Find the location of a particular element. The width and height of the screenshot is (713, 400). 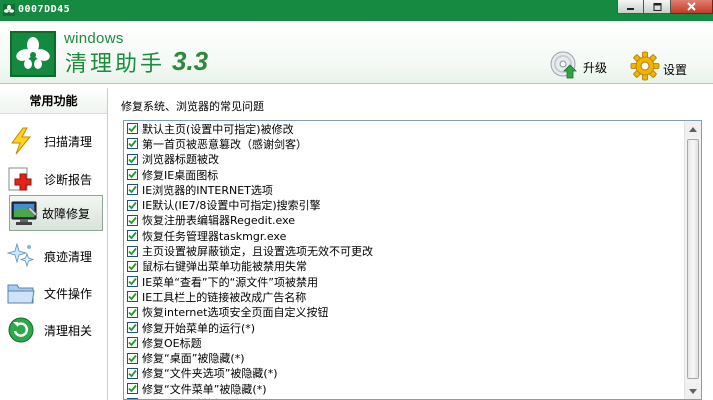

list-item: IE工具栏上的链接被改成广告名称 is located at coordinates (412, 296).